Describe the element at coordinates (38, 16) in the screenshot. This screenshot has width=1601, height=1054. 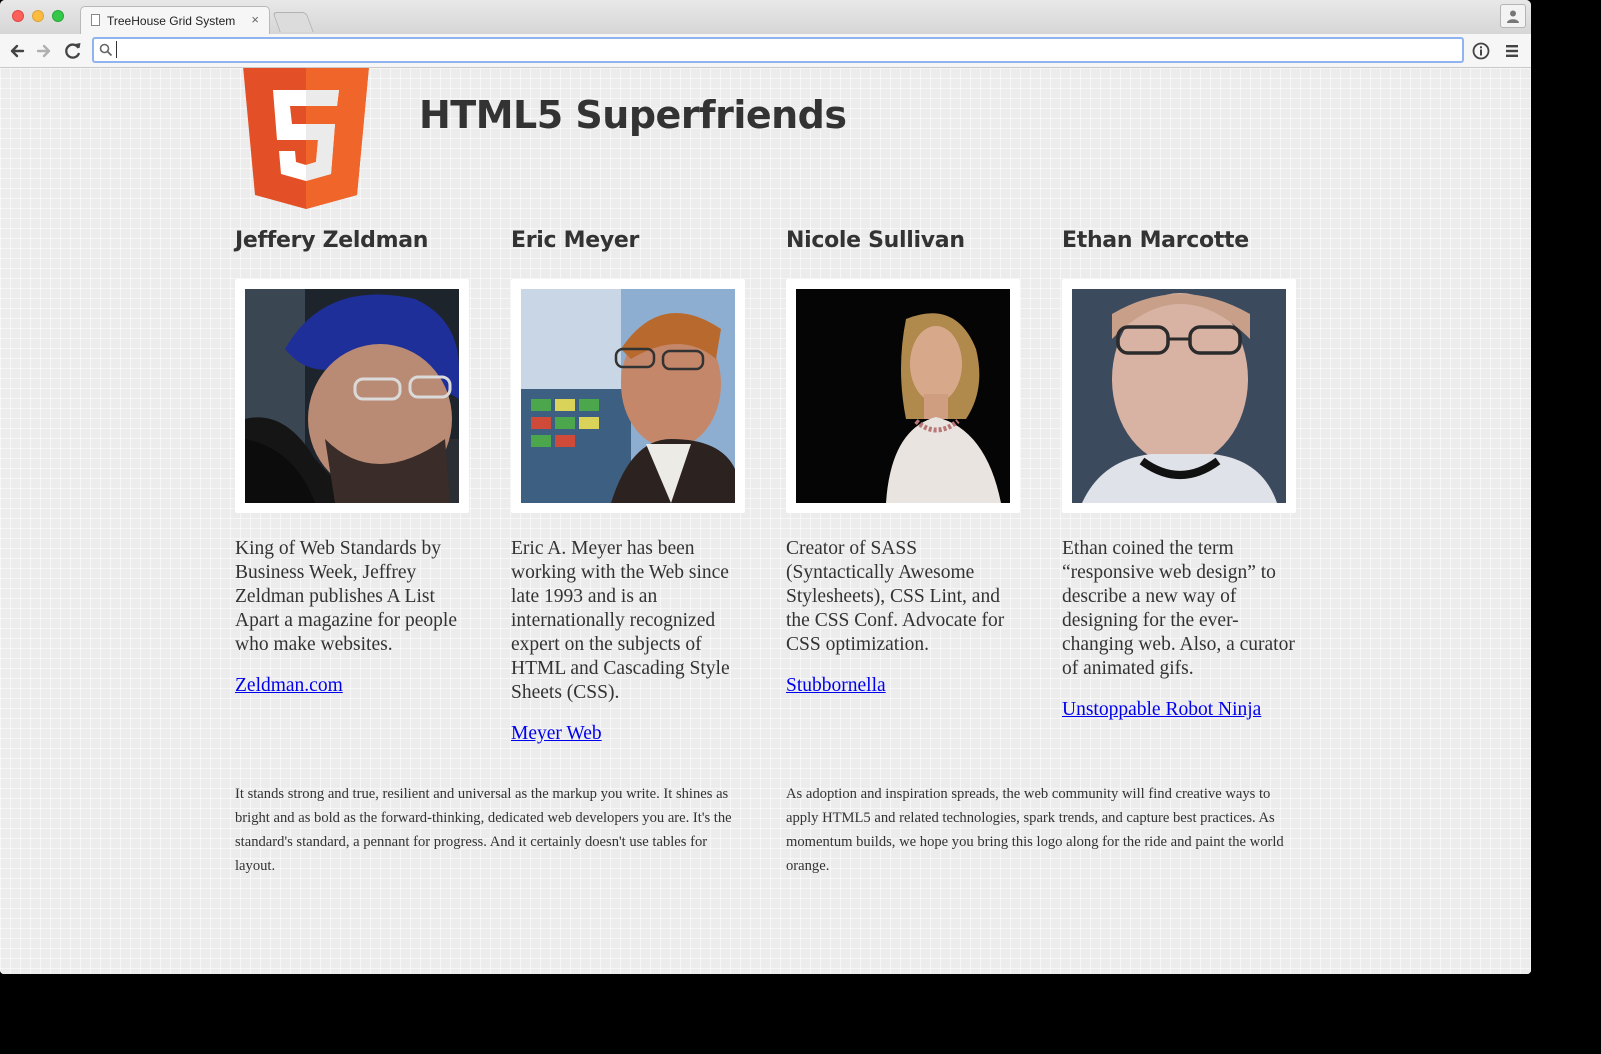
I see `minimize-window-button` at that location.